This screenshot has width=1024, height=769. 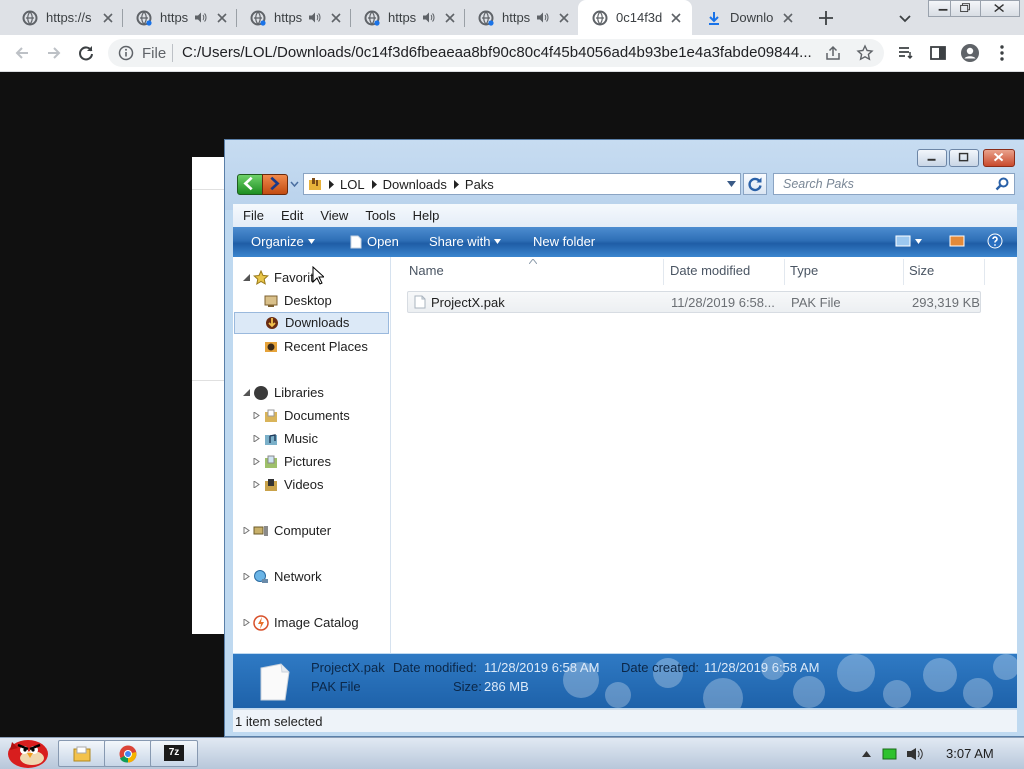 What do you see at coordinates (964, 158) in the screenshot?
I see `explorer-maximize-button` at bounding box center [964, 158].